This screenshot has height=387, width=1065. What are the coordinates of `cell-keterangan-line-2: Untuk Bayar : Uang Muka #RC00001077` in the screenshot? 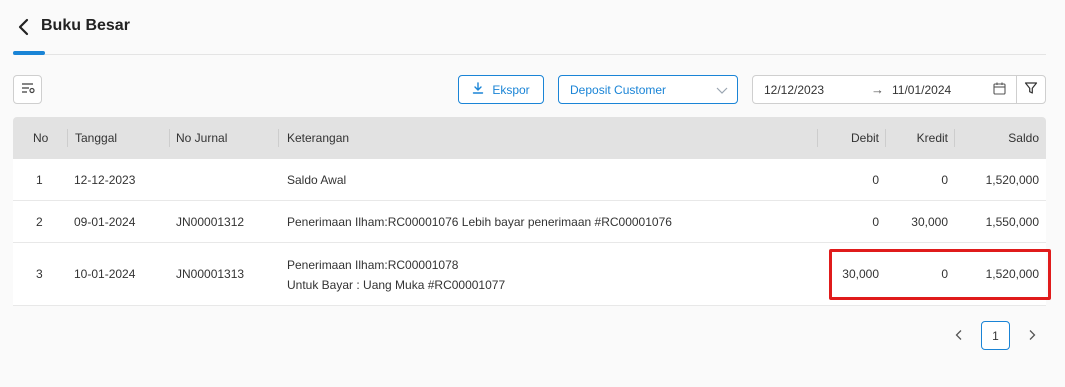 It's located at (396, 285).